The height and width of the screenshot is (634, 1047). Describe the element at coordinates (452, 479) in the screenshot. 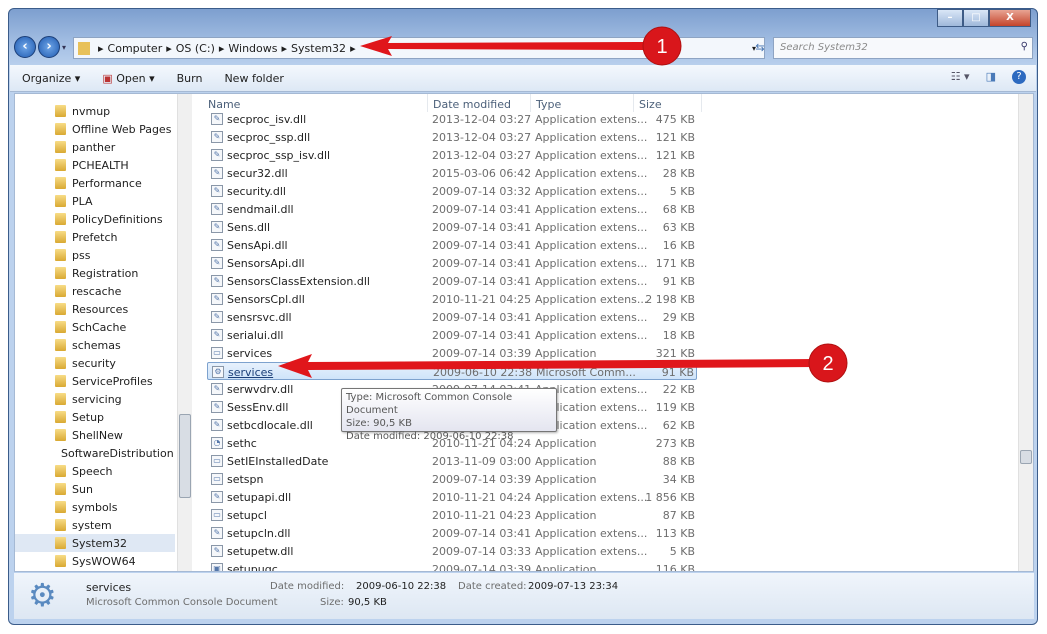

I see `file-row: ▭ setspn 2009-07-14 03:39 Application 34 KB` at that location.